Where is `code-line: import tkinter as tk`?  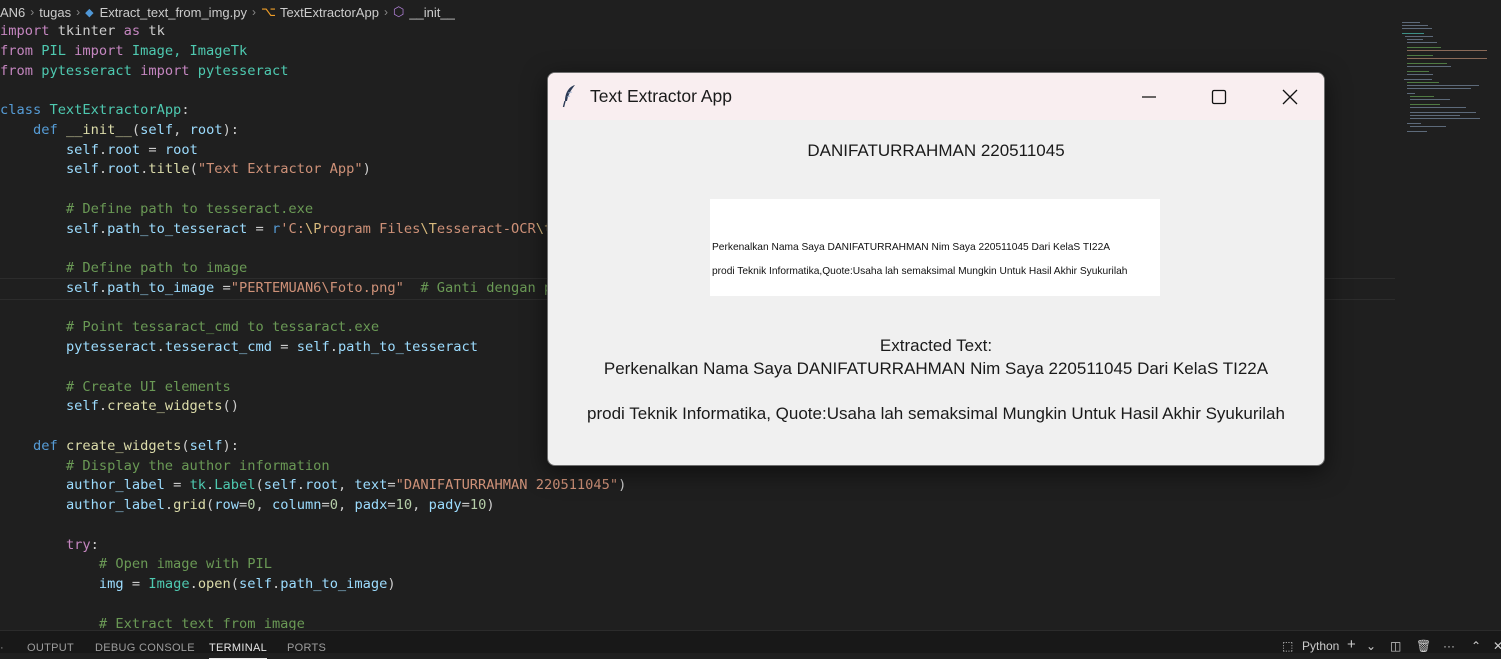
code-line: import tkinter as tk is located at coordinates (82, 31).